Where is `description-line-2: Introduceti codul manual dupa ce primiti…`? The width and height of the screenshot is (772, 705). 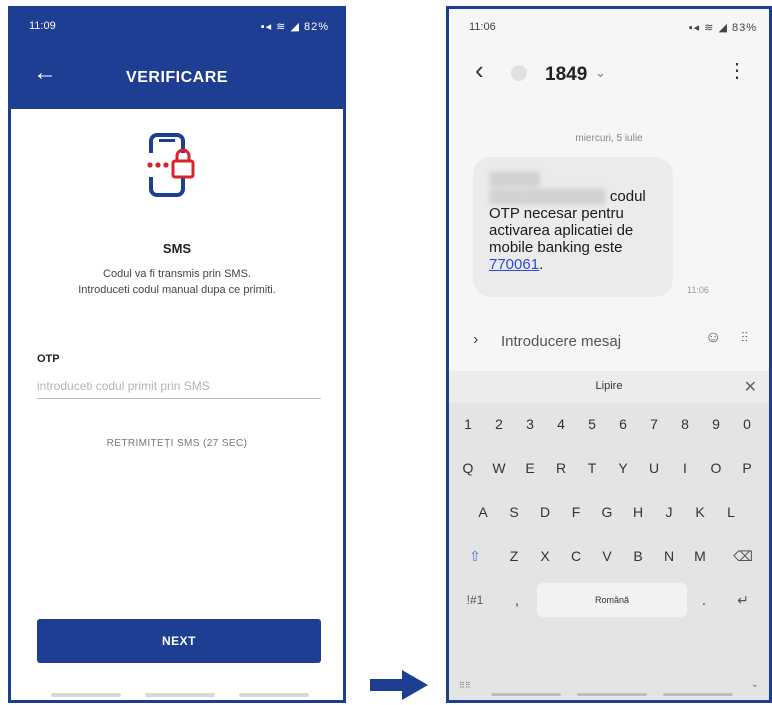 description-line-2: Introduceti codul manual dupa ce primiti… is located at coordinates (177, 290).